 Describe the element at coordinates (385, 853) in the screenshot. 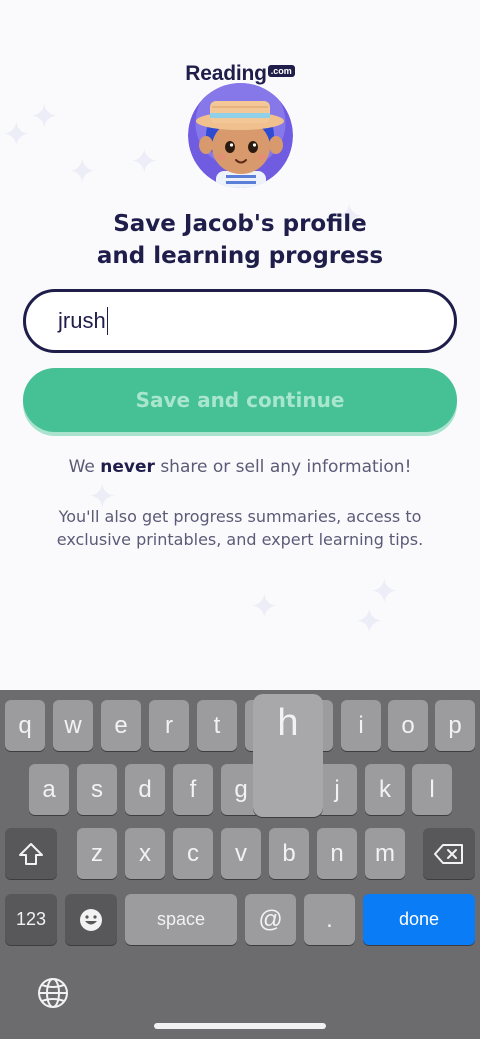

I see `key-m: m` at that location.